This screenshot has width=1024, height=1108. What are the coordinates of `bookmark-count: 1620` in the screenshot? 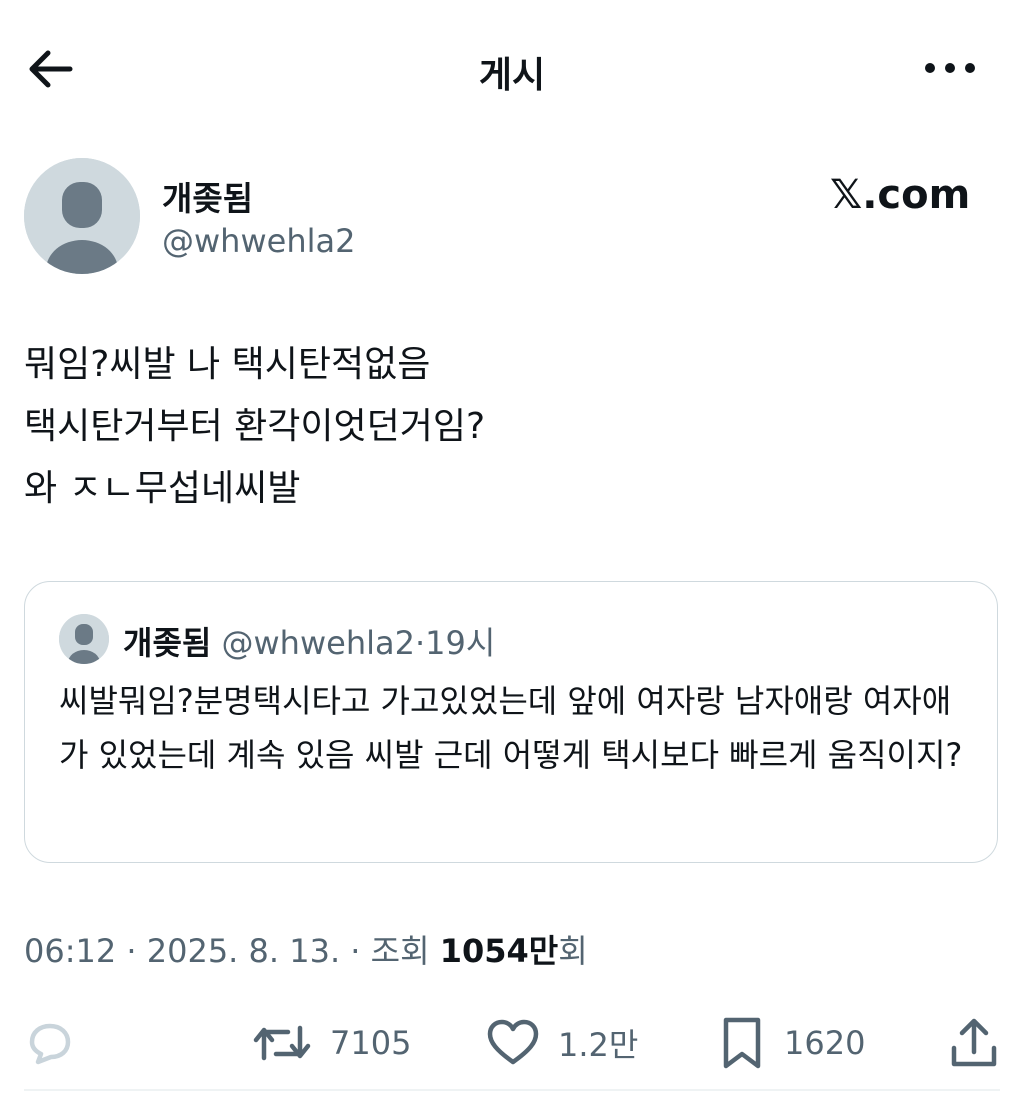 It's located at (825, 1043).